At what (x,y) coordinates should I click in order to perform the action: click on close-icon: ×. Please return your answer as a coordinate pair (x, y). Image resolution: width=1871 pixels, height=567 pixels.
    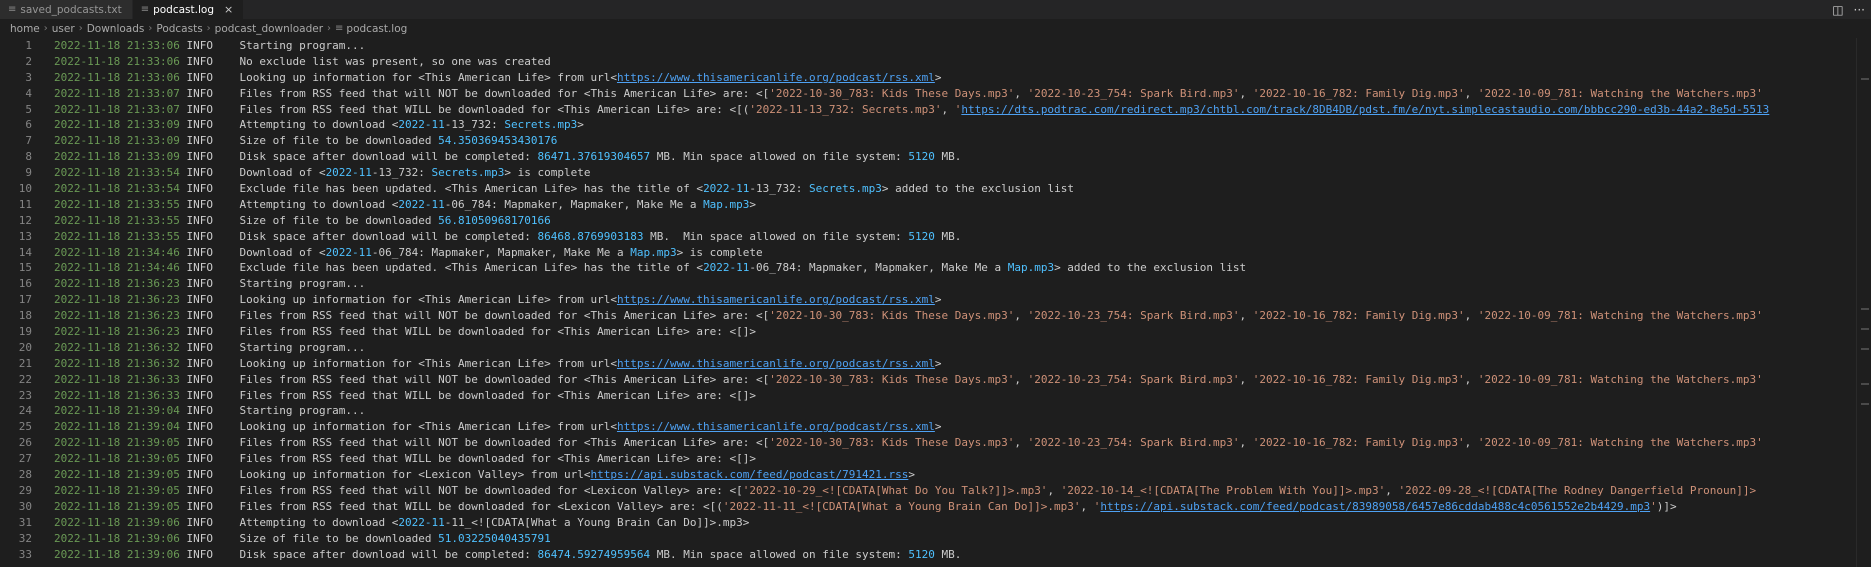
    Looking at the image, I should click on (228, 9).